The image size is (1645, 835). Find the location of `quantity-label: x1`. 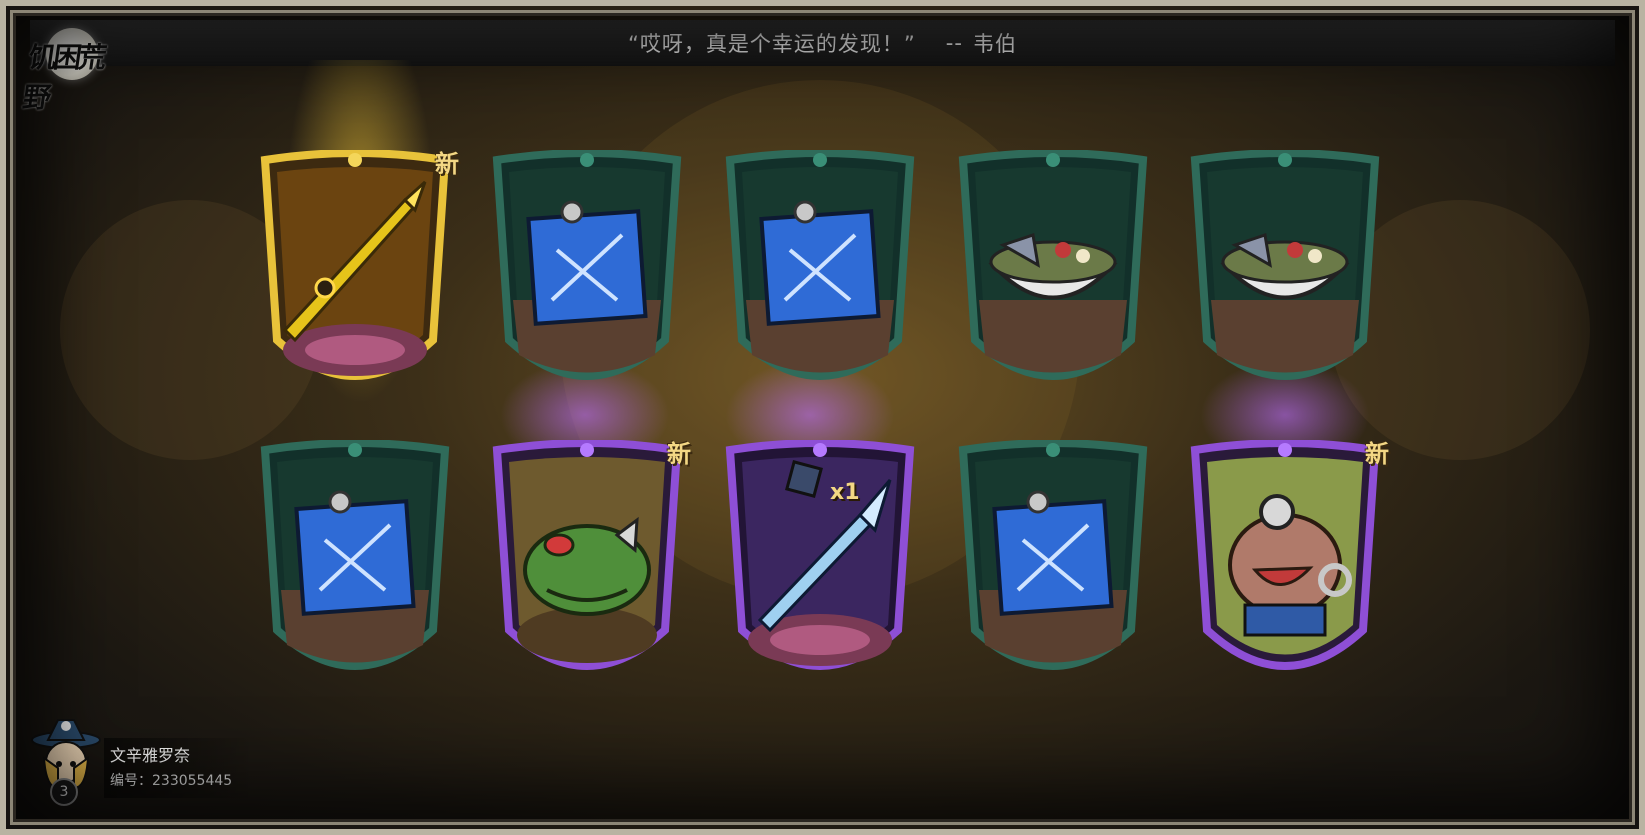

quantity-label: x1 is located at coordinates (845, 492).